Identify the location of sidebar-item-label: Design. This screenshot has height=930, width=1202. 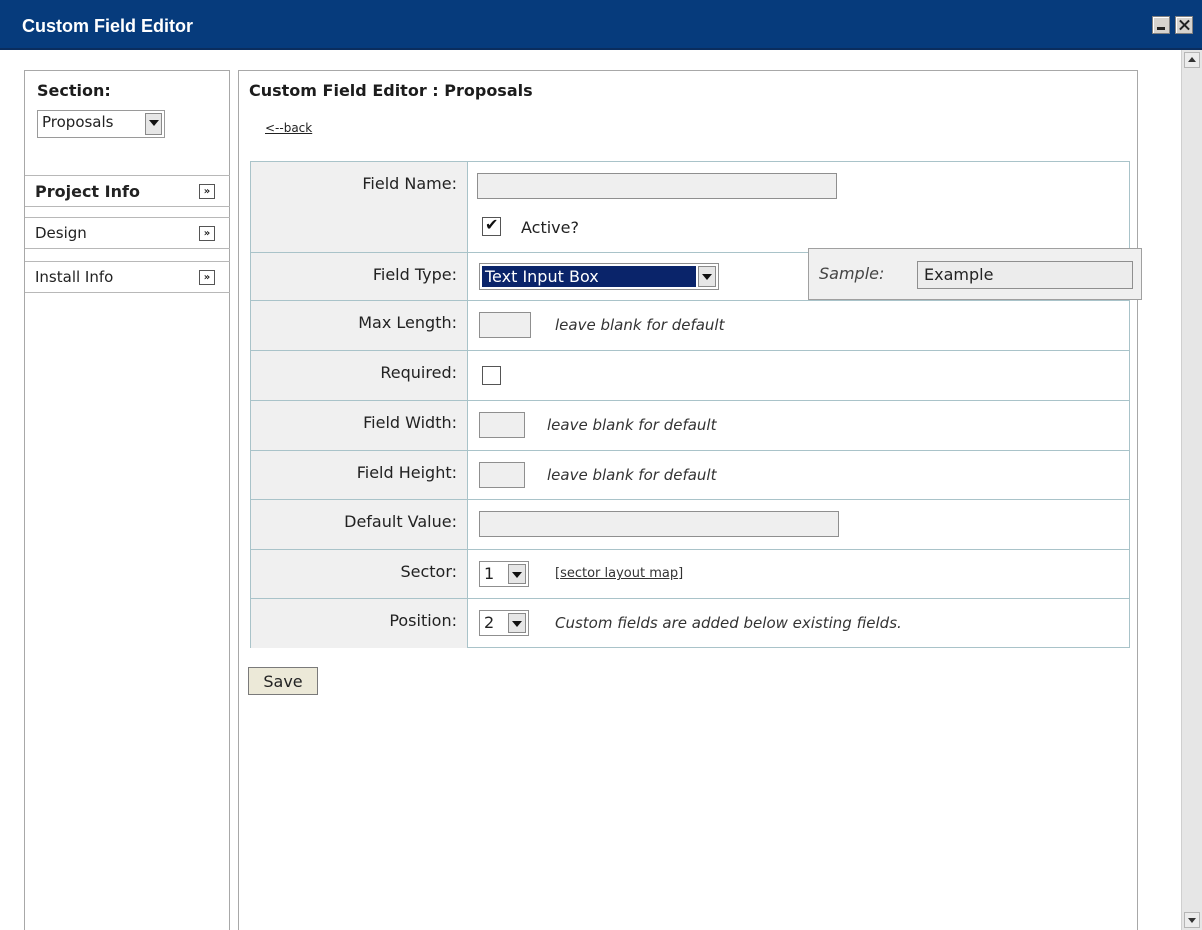
(61, 233).